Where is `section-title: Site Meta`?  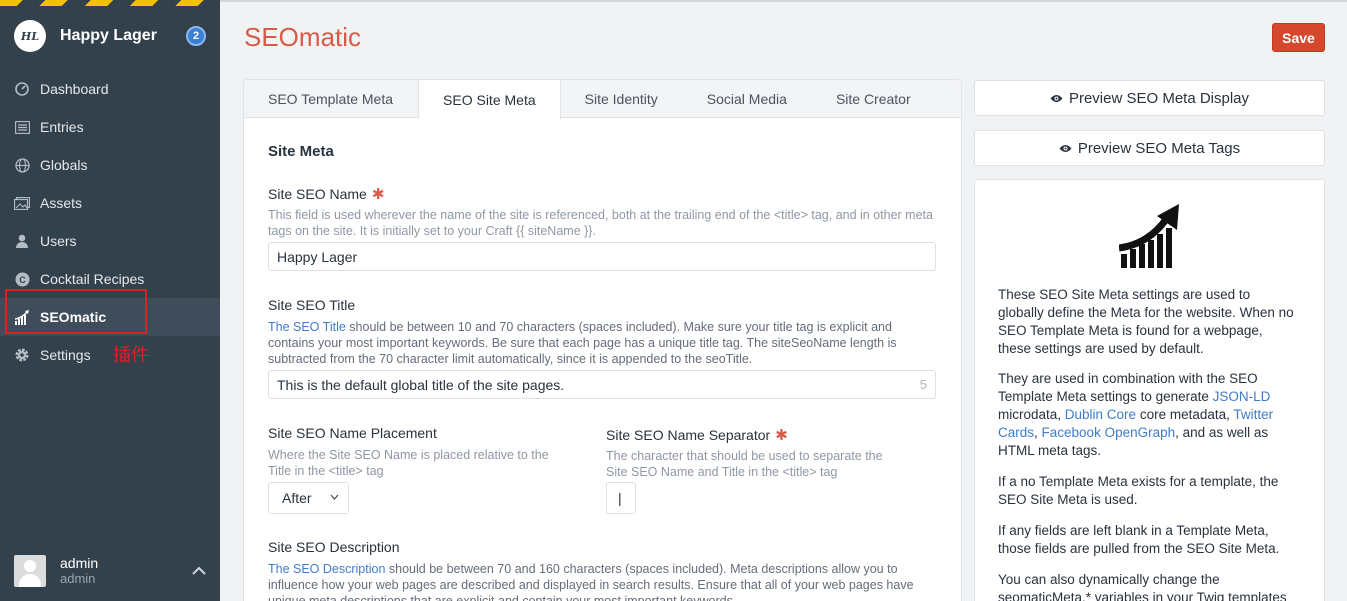
section-title: Site Meta is located at coordinates (301, 151).